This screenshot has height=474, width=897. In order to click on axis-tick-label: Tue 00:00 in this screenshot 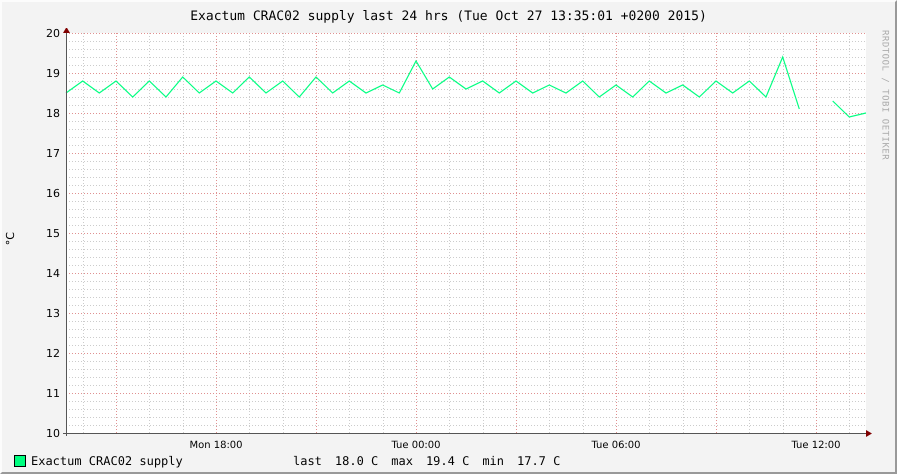, I will do `click(416, 445)`.